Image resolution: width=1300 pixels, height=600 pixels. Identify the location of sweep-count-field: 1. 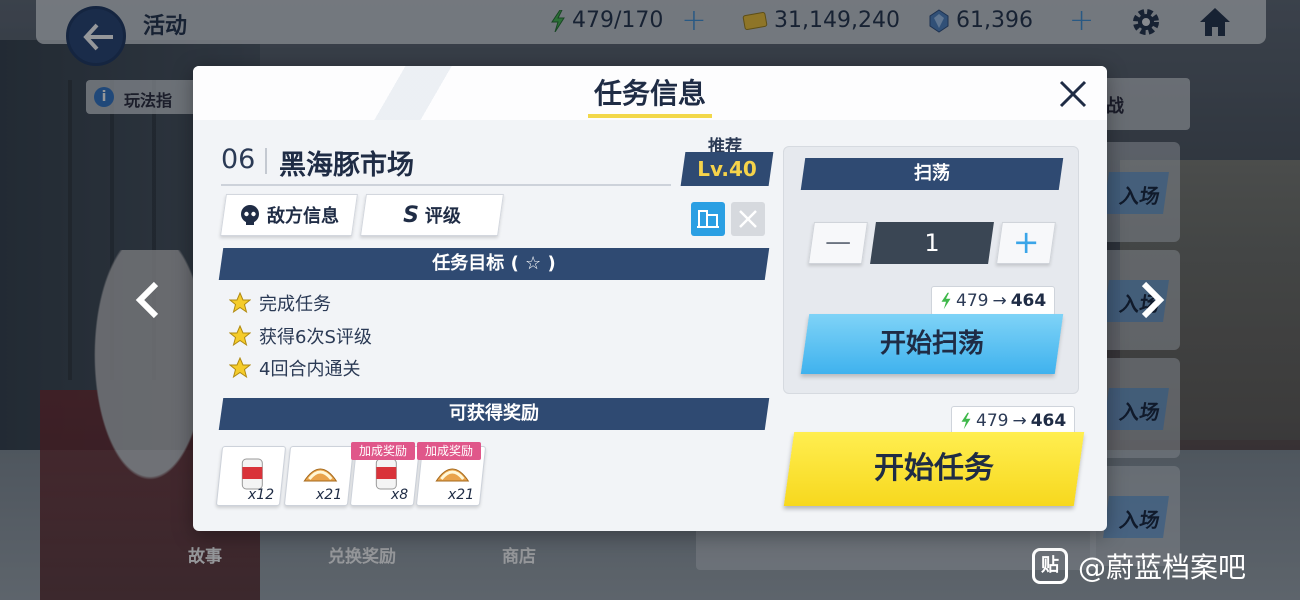
(932, 243).